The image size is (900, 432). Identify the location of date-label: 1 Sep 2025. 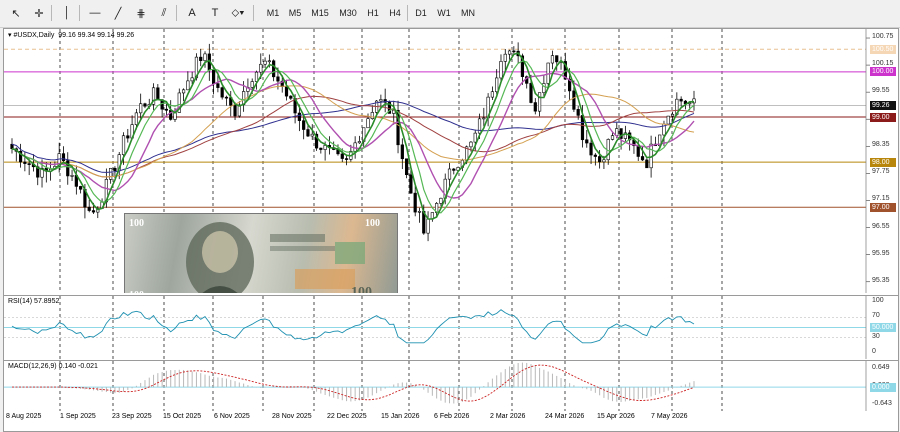
(78, 416).